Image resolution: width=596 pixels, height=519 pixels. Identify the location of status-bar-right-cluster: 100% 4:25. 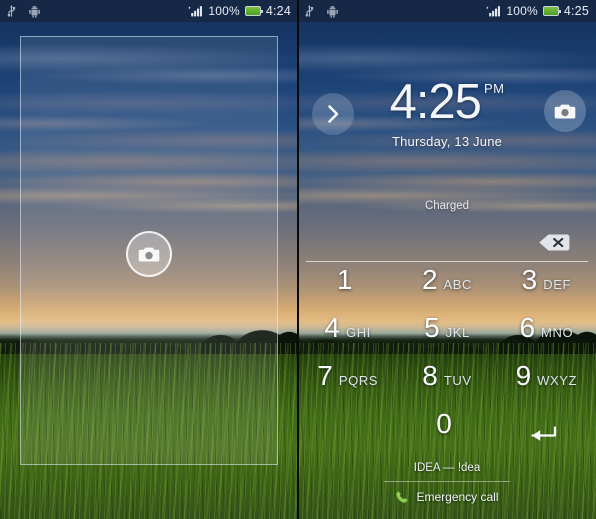
(537, 11).